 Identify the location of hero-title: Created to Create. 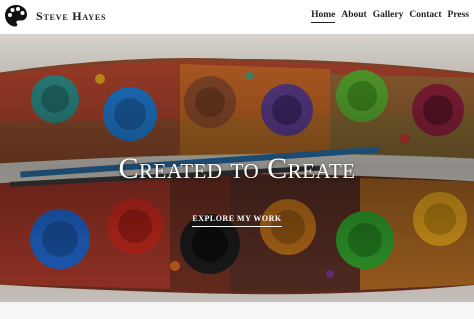
(237, 168).